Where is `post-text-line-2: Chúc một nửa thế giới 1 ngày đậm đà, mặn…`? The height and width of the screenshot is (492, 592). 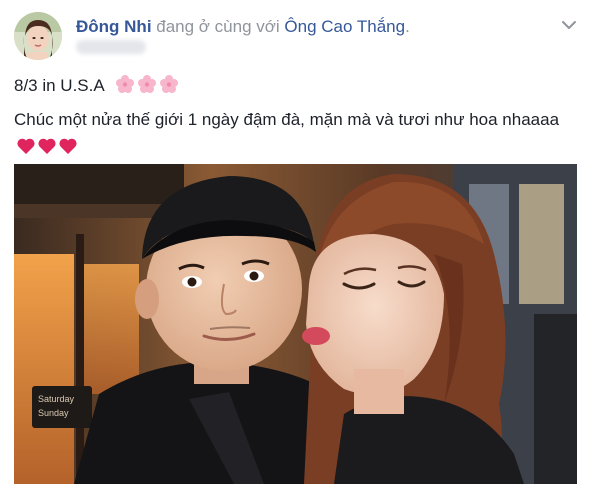
post-text-line-2: Chúc một nửa thế giới 1 ngày đậm đà, mặn… is located at coordinates (294, 133).